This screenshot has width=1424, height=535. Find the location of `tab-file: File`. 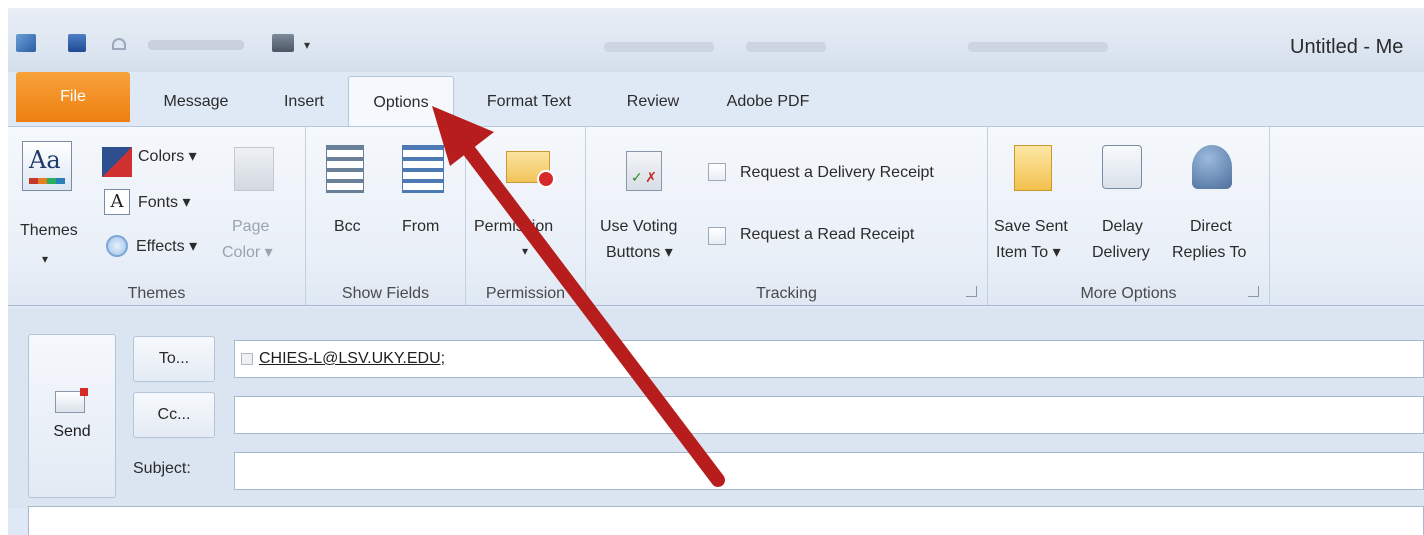

tab-file: File is located at coordinates (73, 97).